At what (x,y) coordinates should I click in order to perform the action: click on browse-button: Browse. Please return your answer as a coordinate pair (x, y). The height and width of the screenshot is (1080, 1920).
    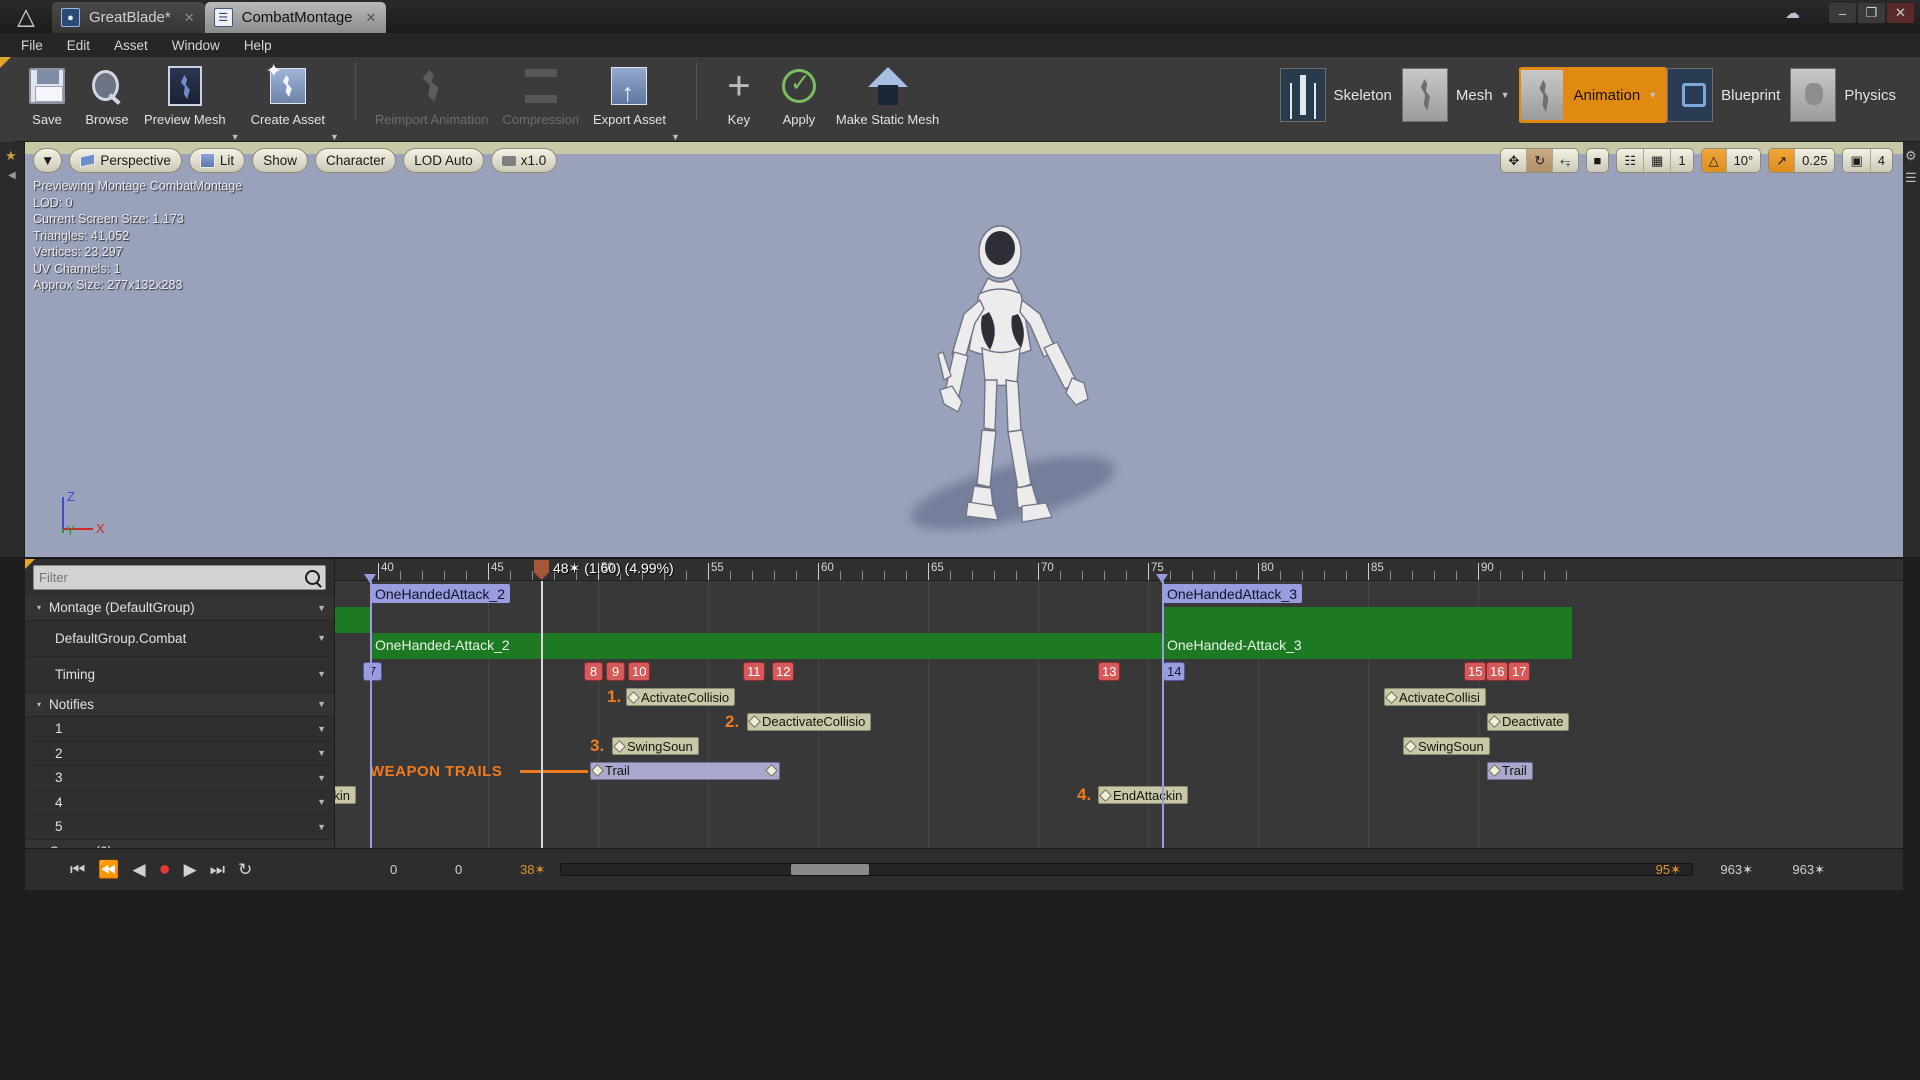
    Looking at the image, I should click on (107, 92).